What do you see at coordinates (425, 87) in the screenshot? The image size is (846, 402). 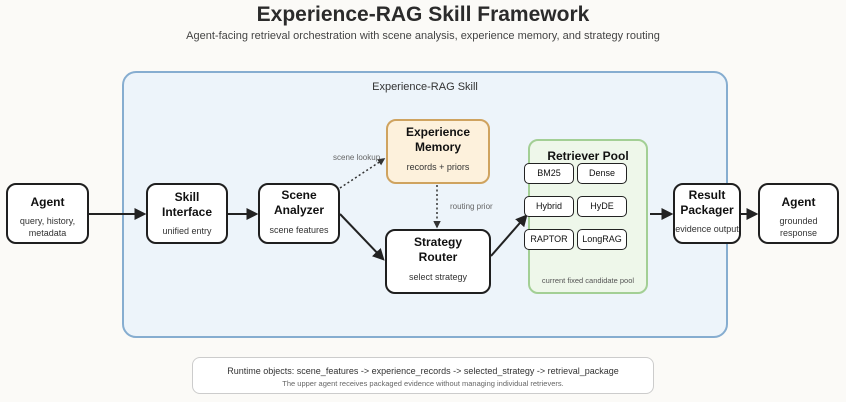 I see `skill-frame-title: Experience-RAG Skill` at bounding box center [425, 87].